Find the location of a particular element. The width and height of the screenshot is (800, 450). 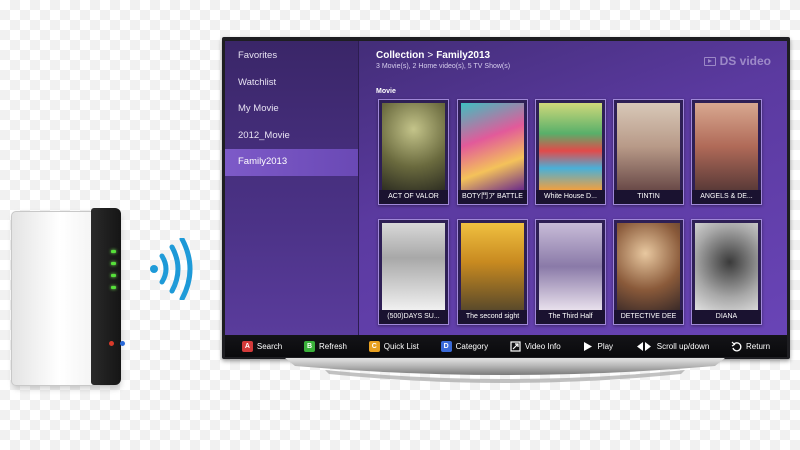

quick-list-hint: C Quick List is located at coordinates (393, 346).